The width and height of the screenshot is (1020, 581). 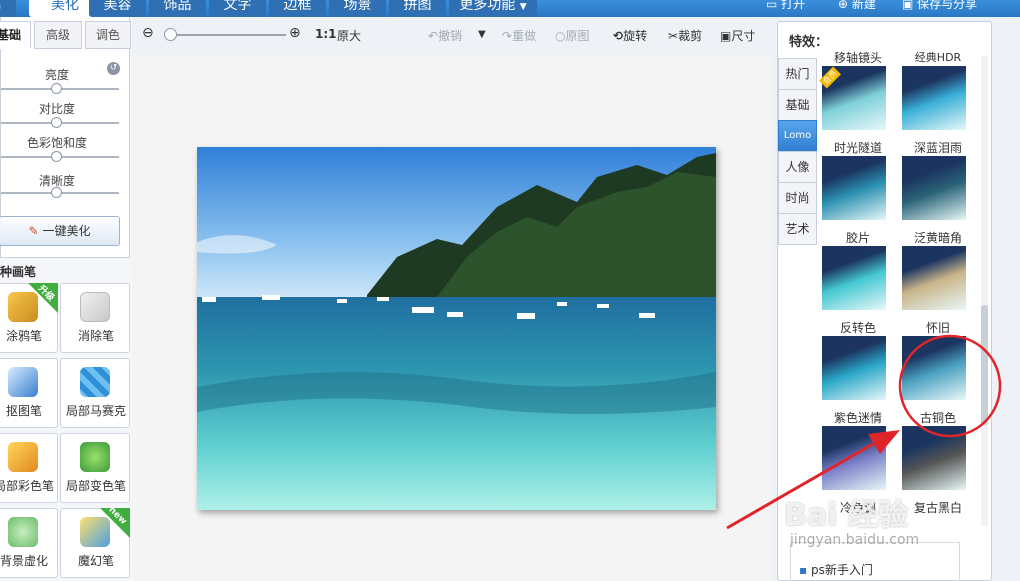 I want to click on slider-knob-contrast, so click(x=56, y=122).